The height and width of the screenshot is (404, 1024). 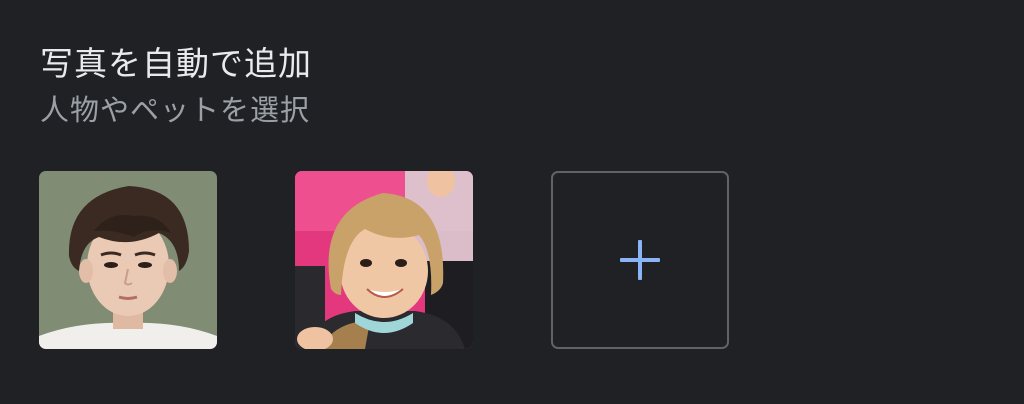 What do you see at coordinates (175, 110) in the screenshot?
I see `section-subtitle: 人物やペットを選択` at bounding box center [175, 110].